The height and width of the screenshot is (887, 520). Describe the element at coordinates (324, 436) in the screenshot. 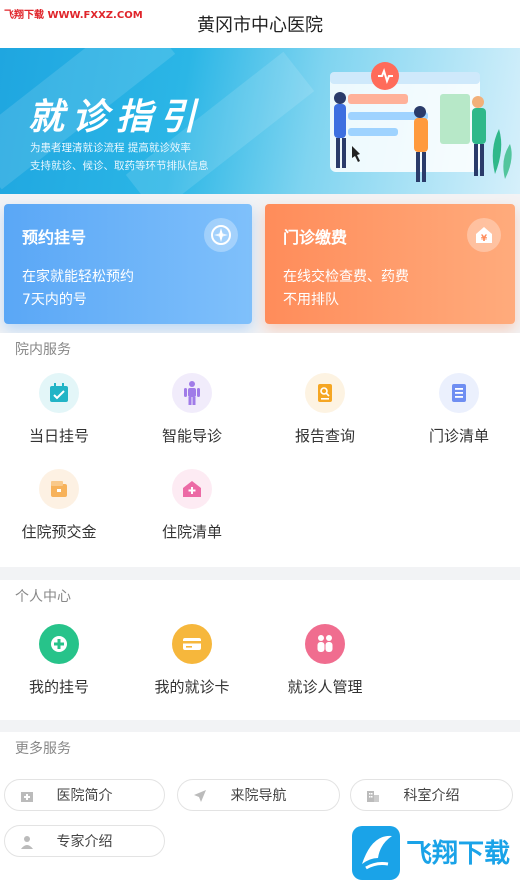

I see `service-label: 报告查询` at that location.